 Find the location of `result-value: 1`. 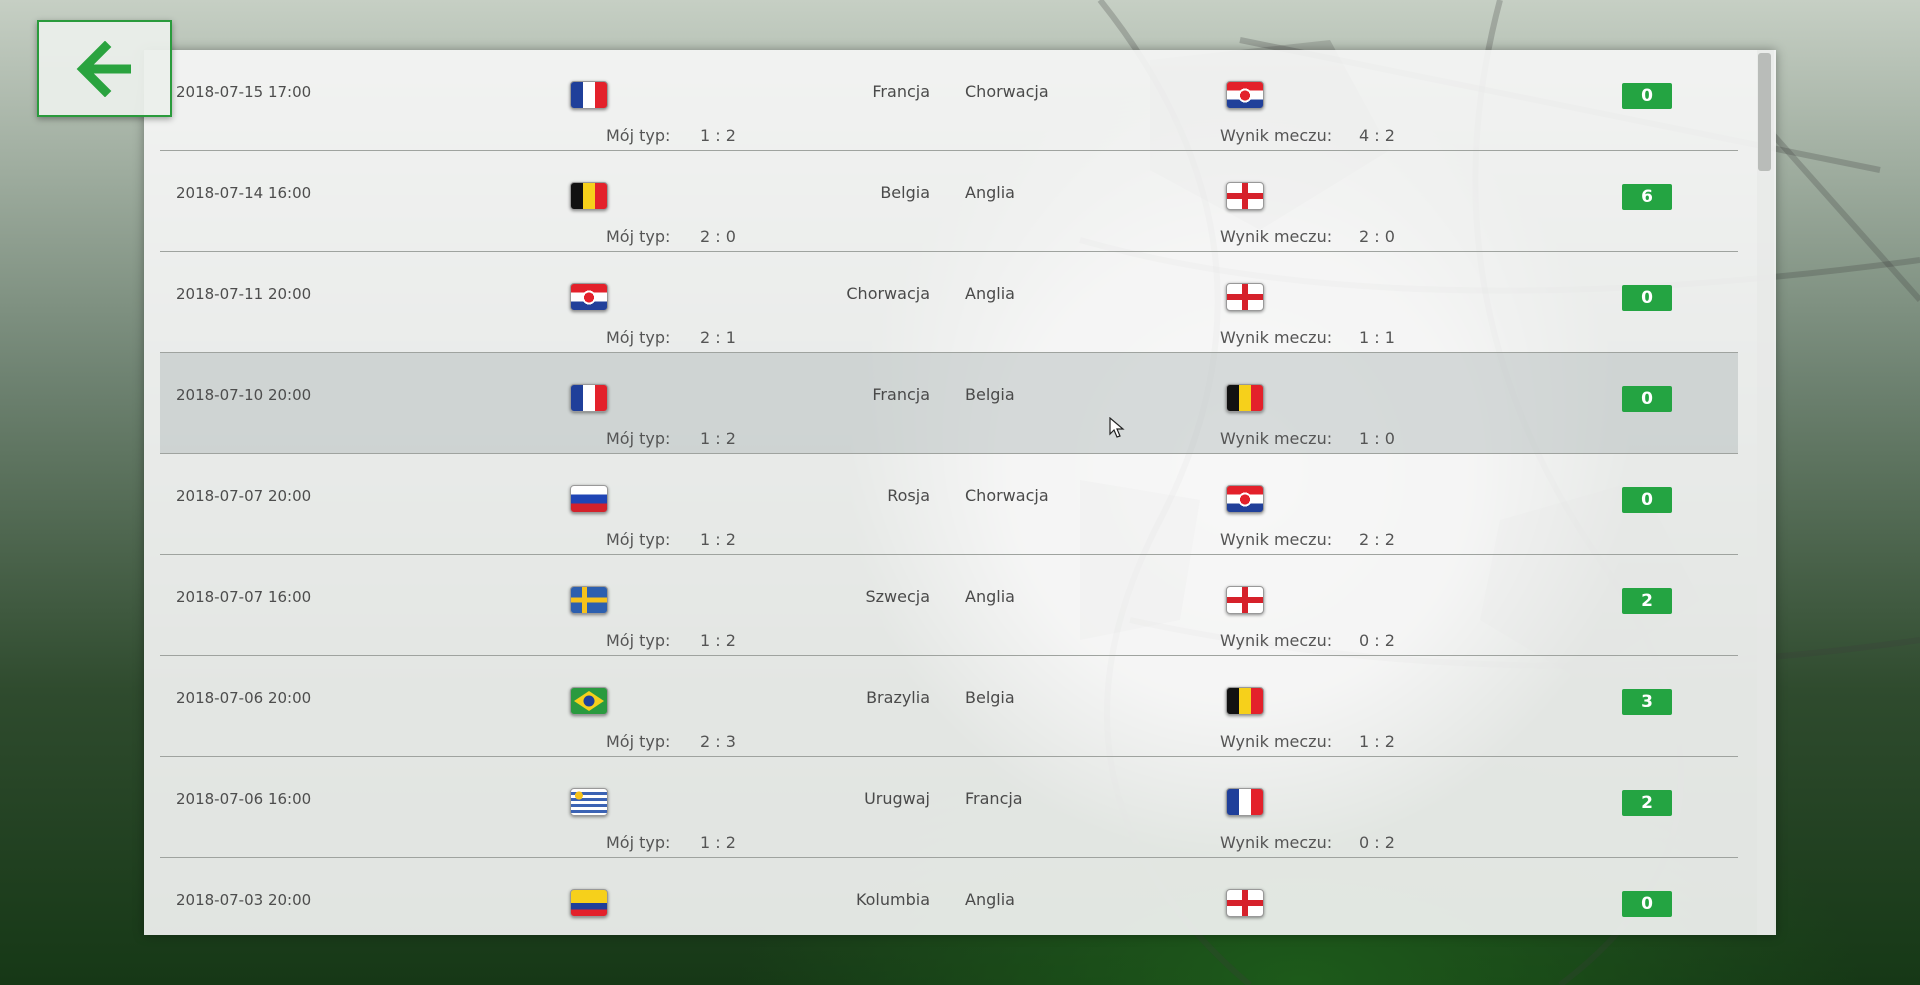

result-value: 1 is located at coordinates (1377, 337).